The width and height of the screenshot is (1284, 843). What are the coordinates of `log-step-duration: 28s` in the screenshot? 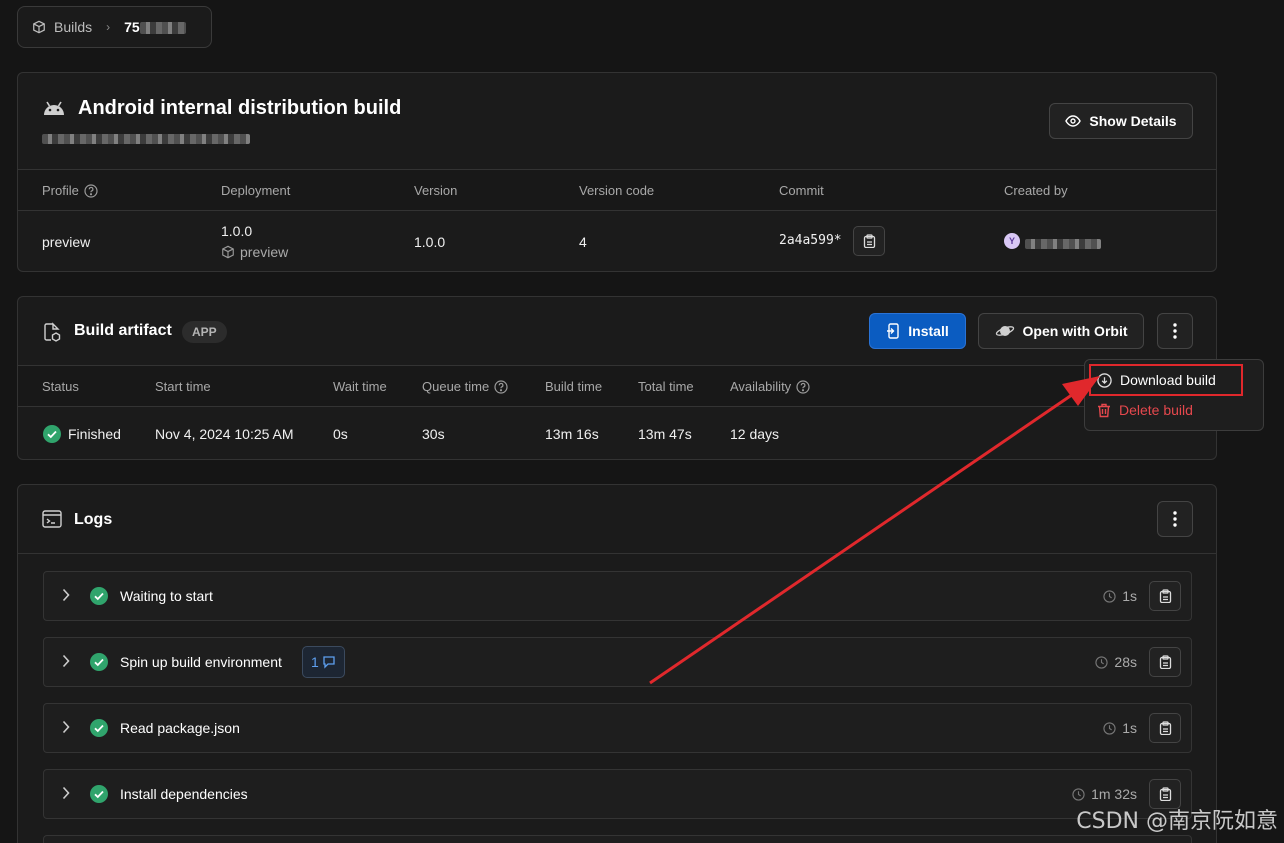 It's located at (1116, 662).